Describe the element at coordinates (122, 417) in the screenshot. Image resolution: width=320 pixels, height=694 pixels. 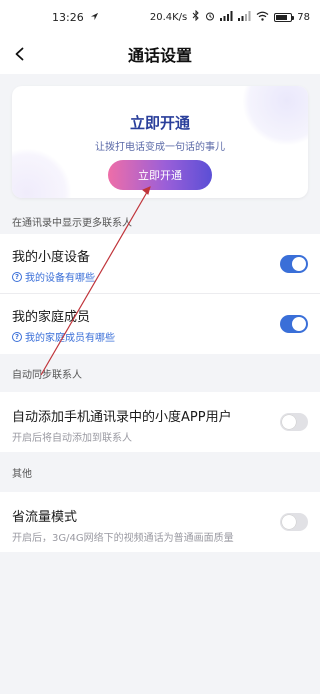
I see `setting-title: 自动添加手机通讯录中的小度APP用户` at that location.